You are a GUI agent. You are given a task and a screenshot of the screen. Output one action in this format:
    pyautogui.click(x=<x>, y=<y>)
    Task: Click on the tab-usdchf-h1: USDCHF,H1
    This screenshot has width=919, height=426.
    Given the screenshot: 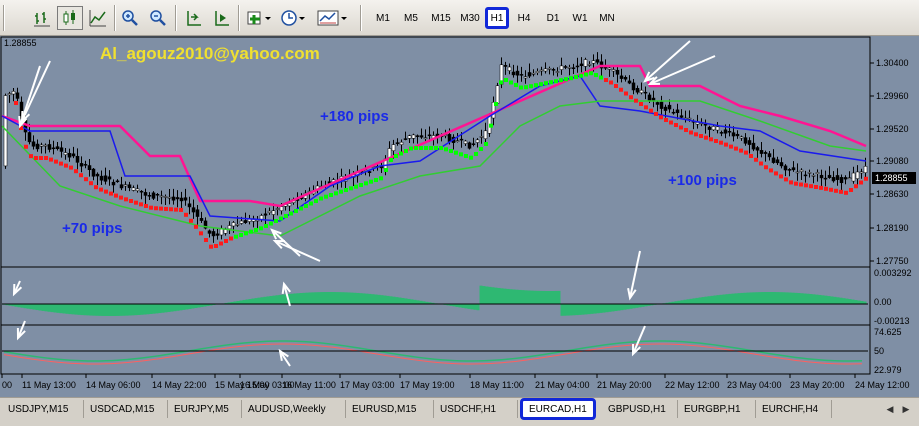 What is the action you would take?
    pyautogui.click(x=476, y=409)
    